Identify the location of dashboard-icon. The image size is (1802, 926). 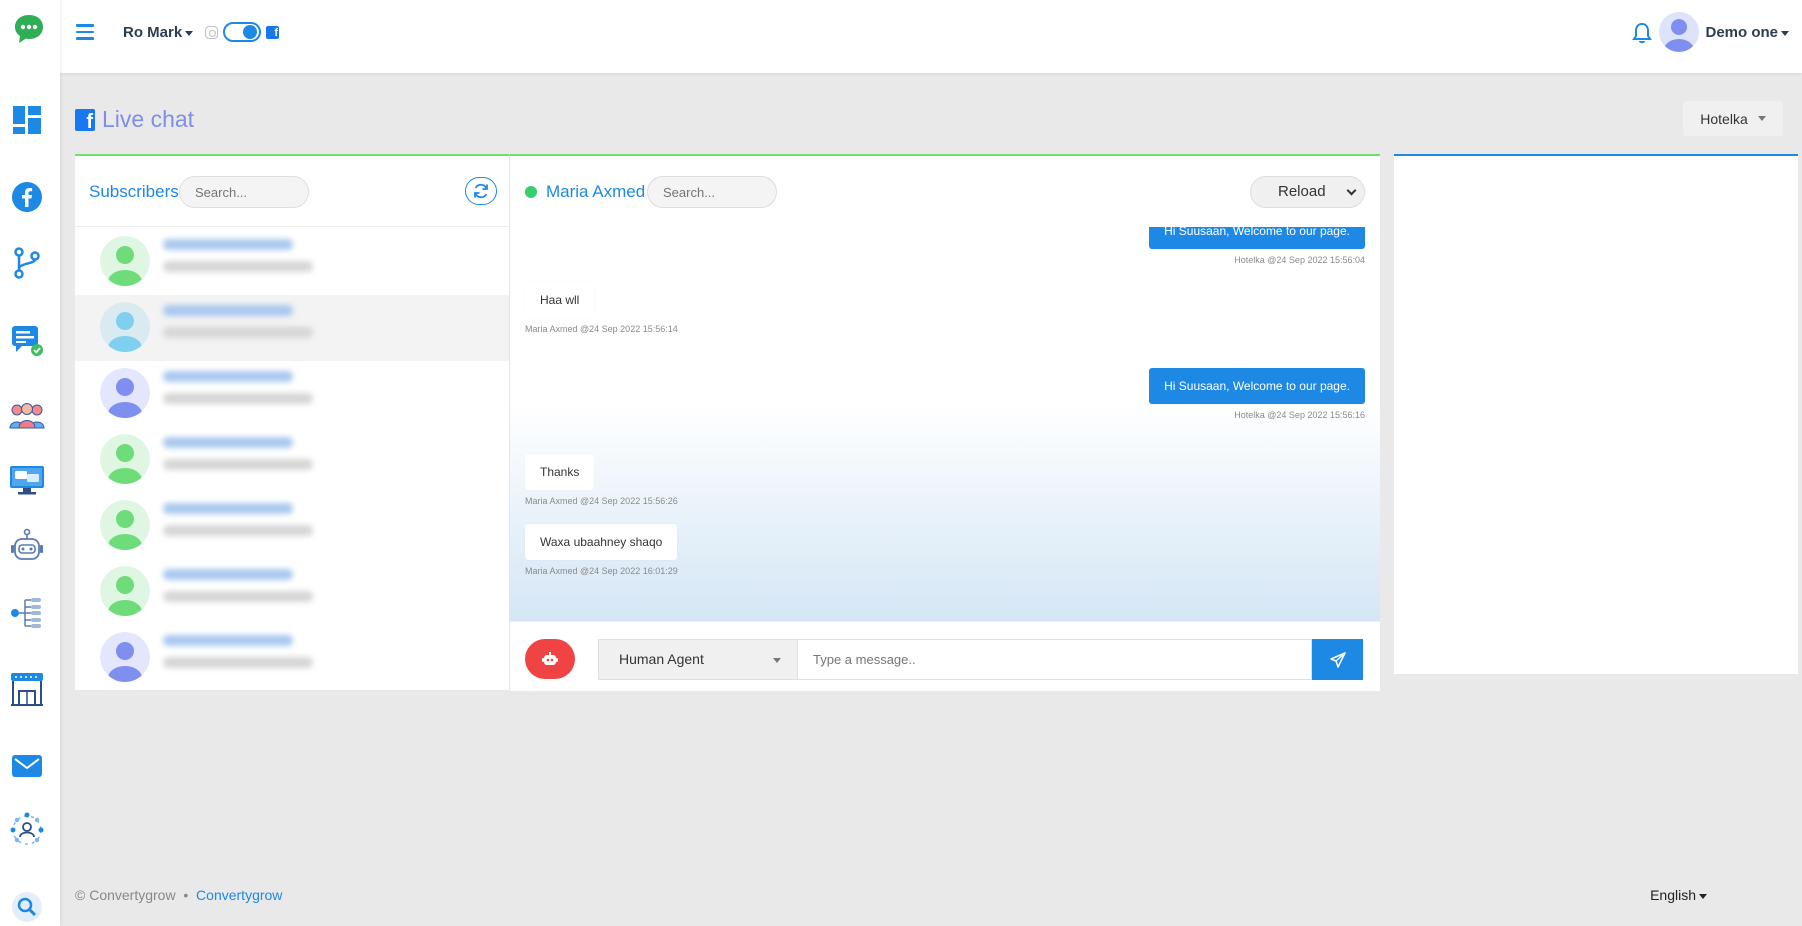
(27, 120).